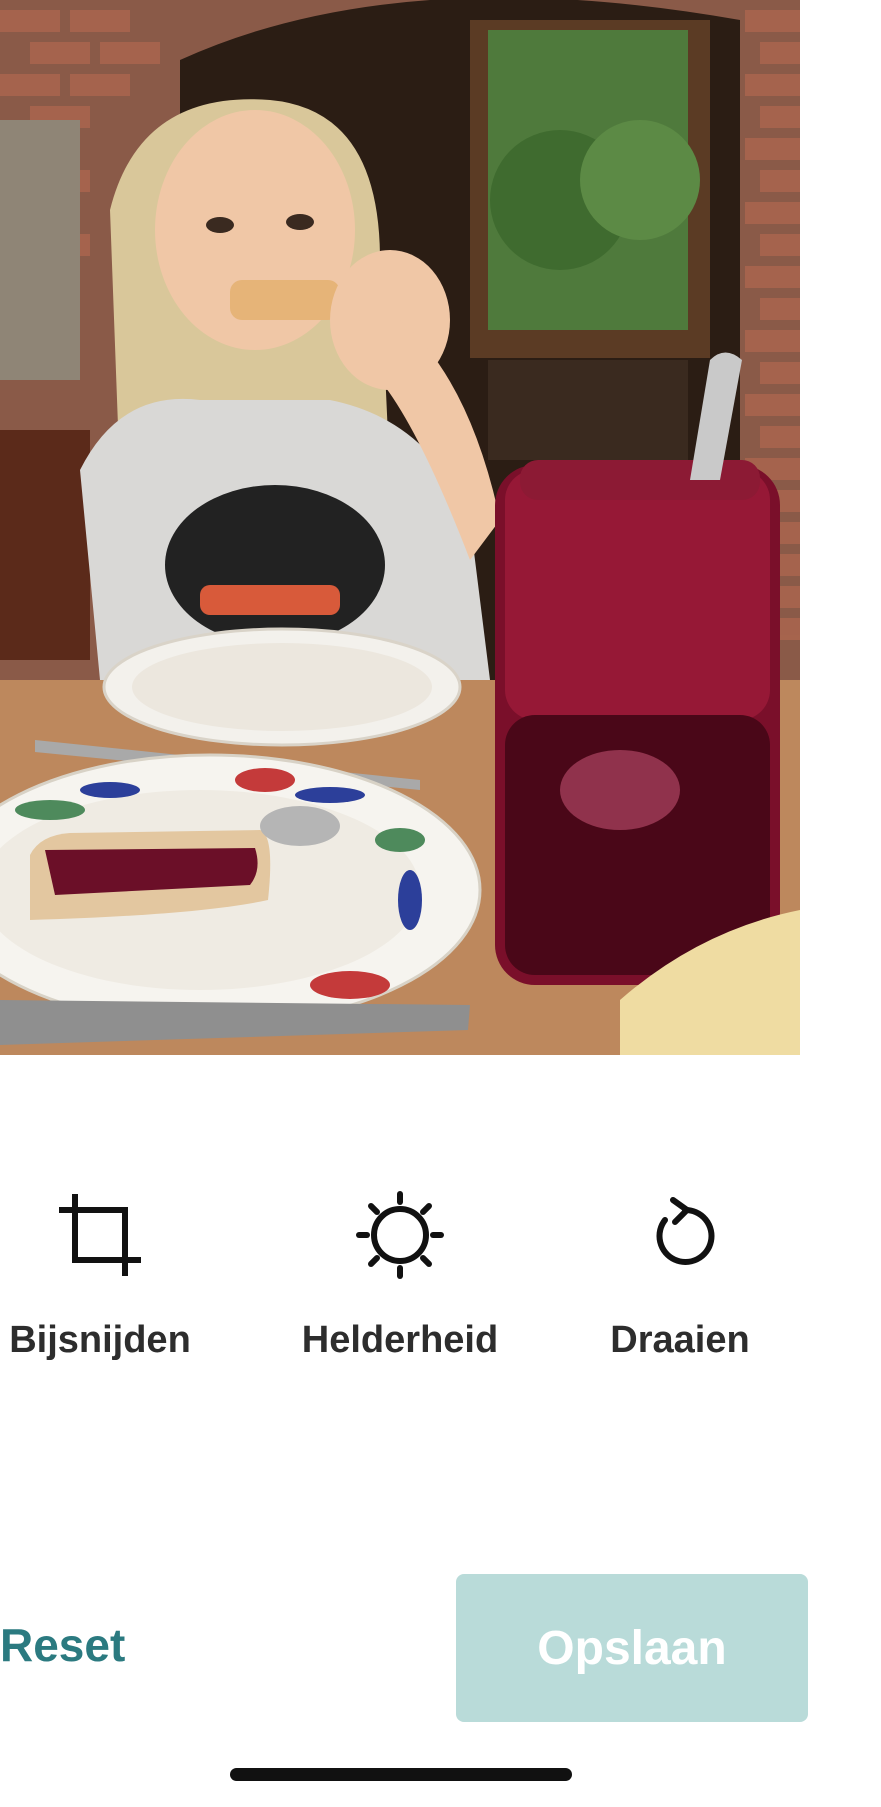  Describe the element at coordinates (400, 1340) in the screenshot. I see `brightness-tool-label: Helderheid` at that location.